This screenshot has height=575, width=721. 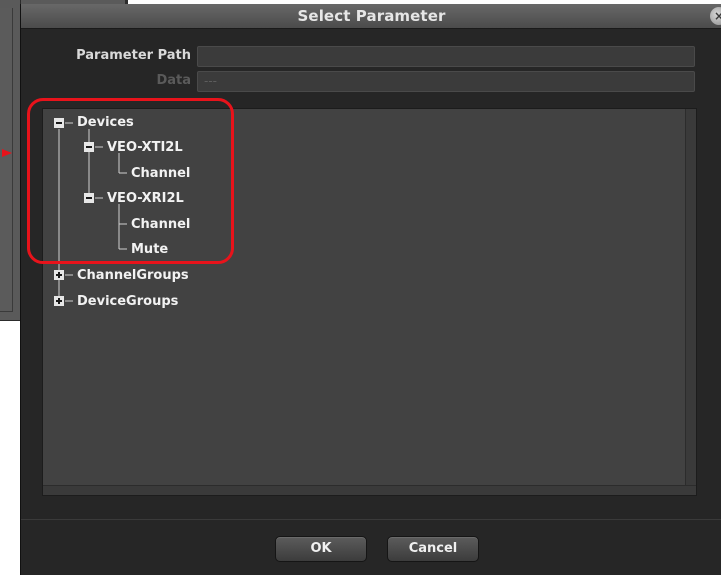 I want to click on parameter-path-label: Parameter Path, so click(x=133, y=55).